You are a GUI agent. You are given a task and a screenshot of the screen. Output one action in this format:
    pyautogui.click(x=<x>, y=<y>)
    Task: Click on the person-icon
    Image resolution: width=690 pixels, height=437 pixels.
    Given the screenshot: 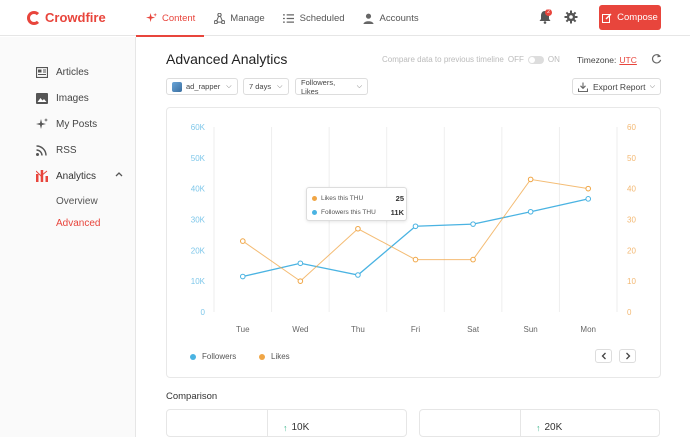 What is the action you would take?
    pyautogui.click(x=369, y=18)
    